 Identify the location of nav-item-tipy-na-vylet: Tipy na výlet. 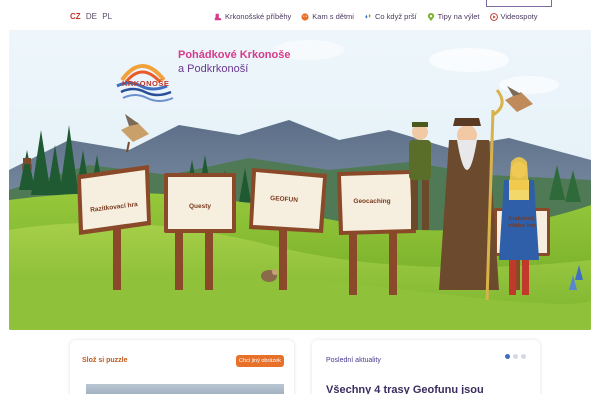
(453, 16).